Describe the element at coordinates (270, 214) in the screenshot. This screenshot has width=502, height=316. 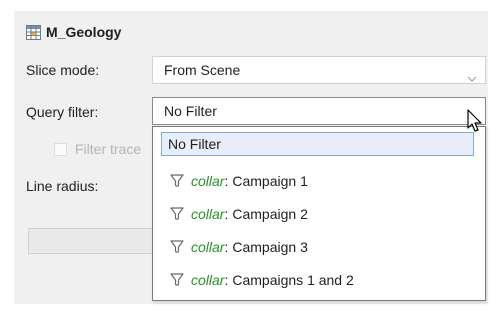
I see `option-label: Campaign 2` at that location.